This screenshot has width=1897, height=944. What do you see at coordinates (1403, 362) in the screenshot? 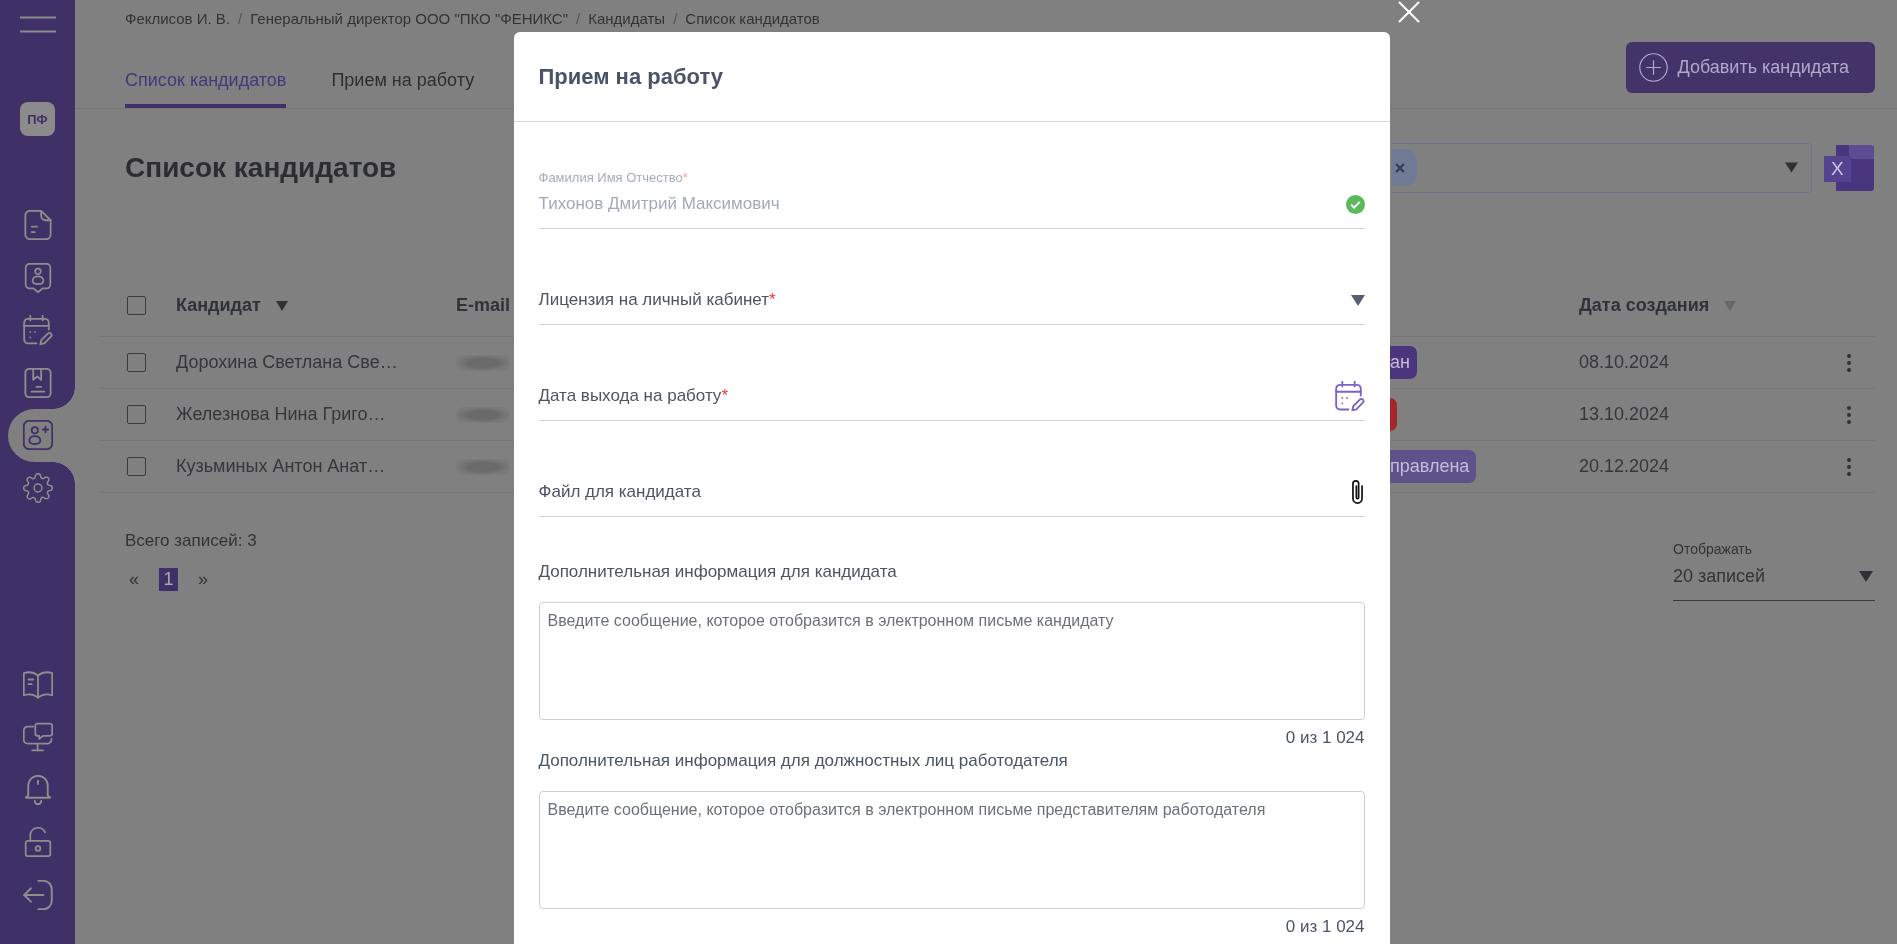
I see `status-badge: ан` at bounding box center [1403, 362].